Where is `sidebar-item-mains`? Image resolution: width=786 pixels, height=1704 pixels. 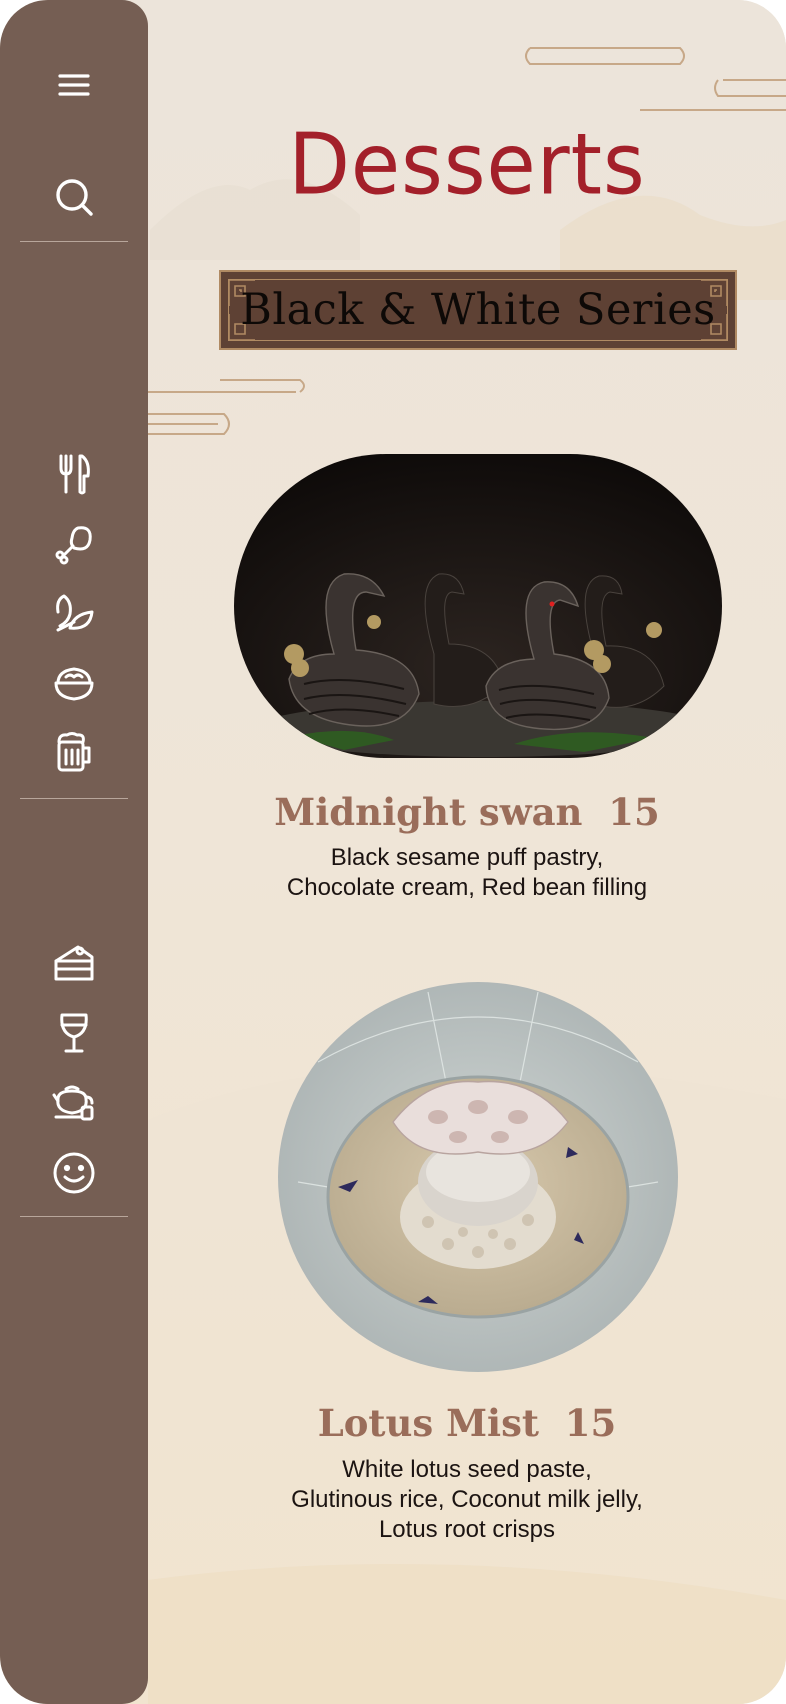 sidebar-item-mains is located at coordinates (74, 474).